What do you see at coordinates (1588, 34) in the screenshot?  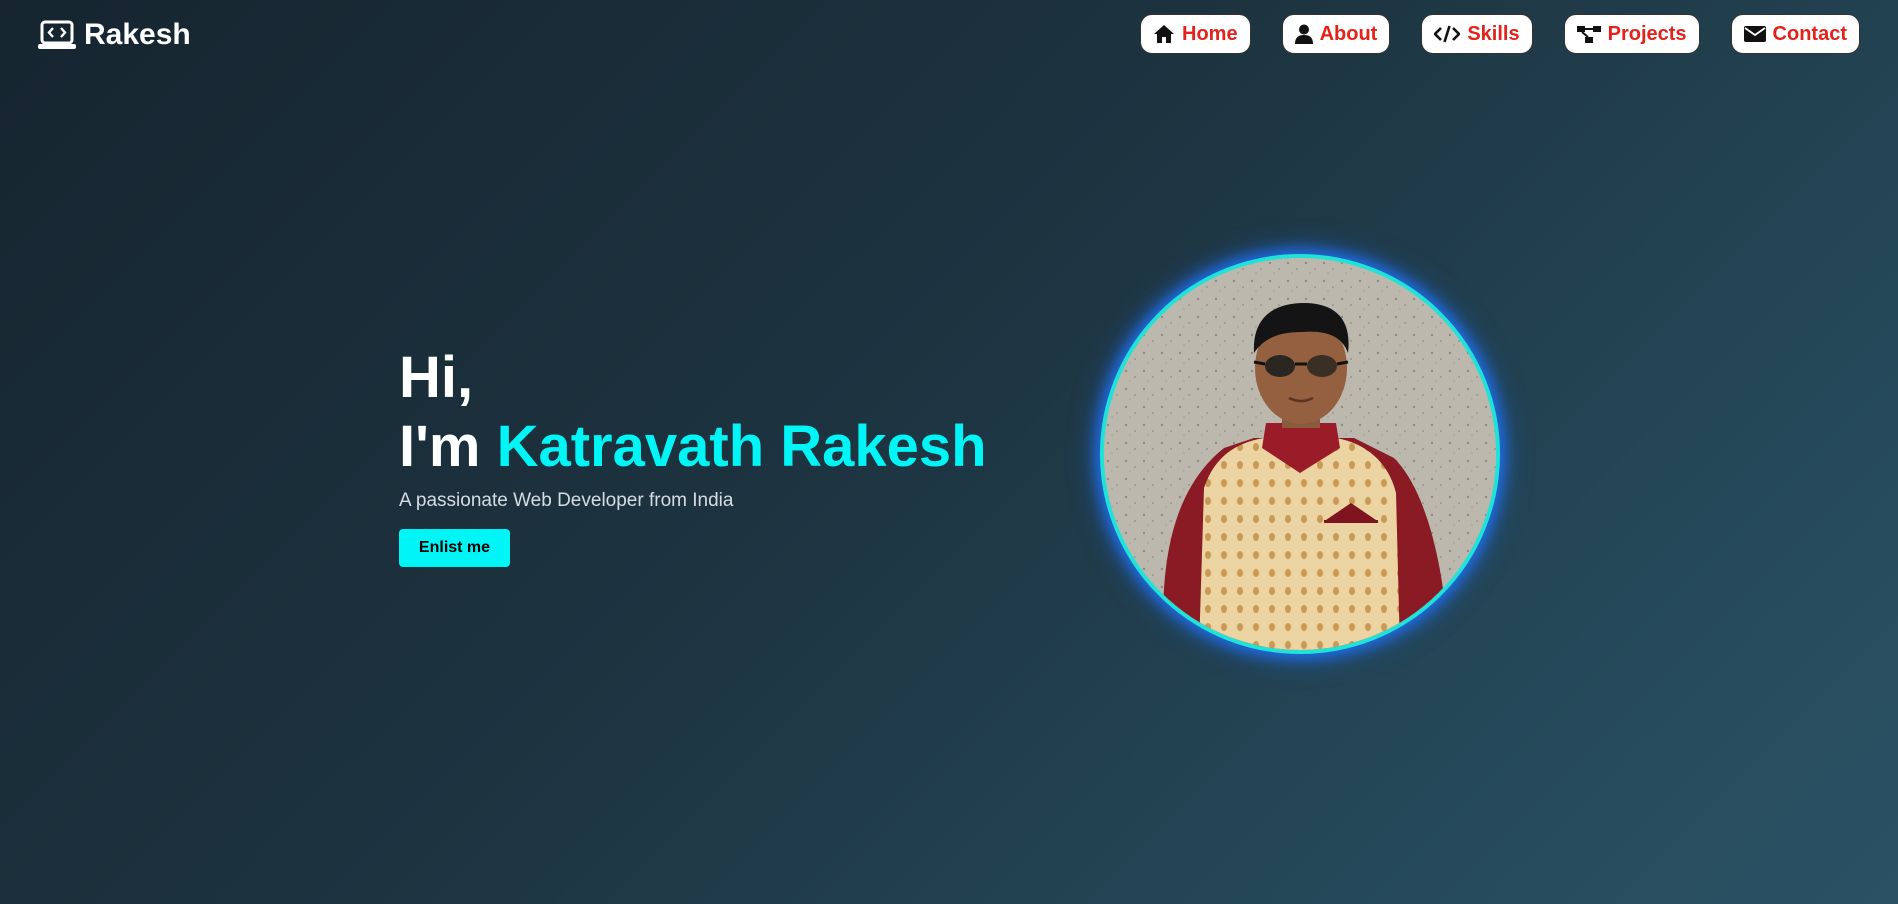 I see `project-diagram-icon` at bounding box center [1588, 34].